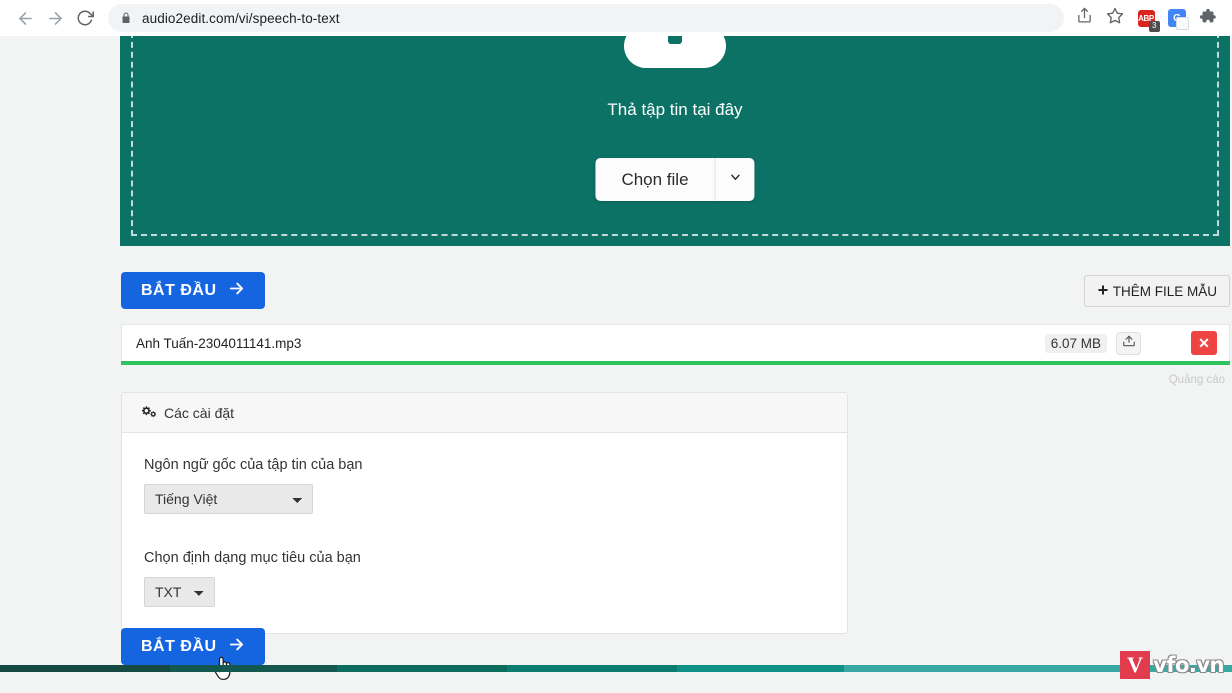 This screenshot has height=693, width=1232. I want to click on bookmark-button, so click(1115, 18).